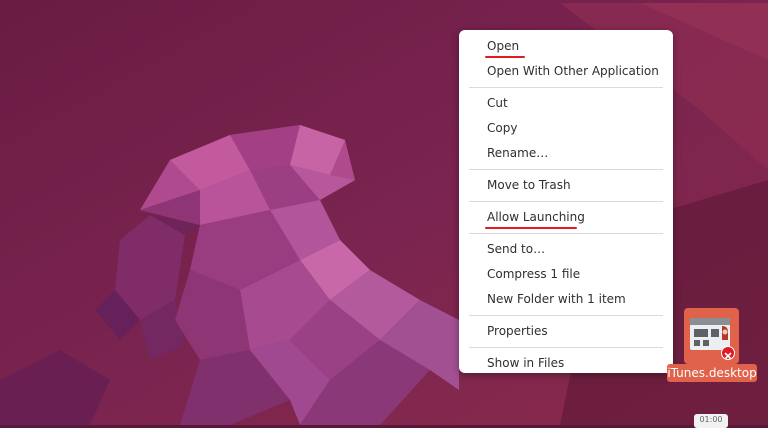  What do you see at coordinates (505, 57) in the screenshot?
I see `open-underline-annotation` at bounding box center [505, 57].